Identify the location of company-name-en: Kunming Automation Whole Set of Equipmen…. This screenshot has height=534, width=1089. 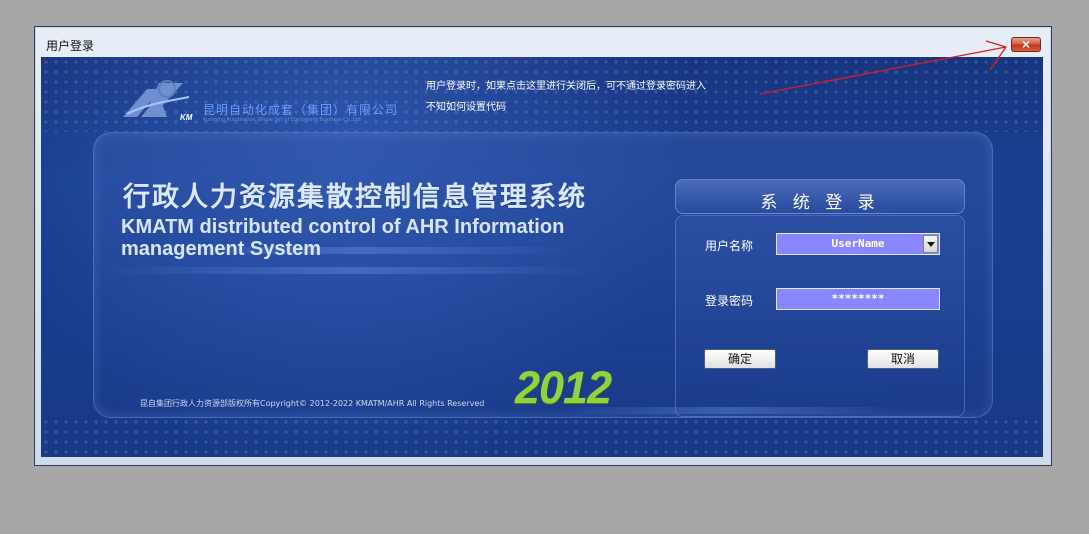
(282, 120).